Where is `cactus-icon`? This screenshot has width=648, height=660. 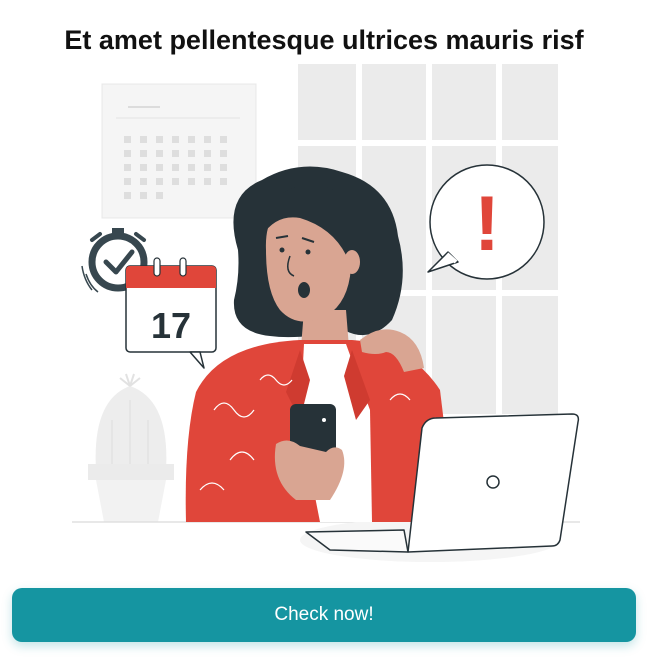
cactus-icon is located at coordinates (131, 447).